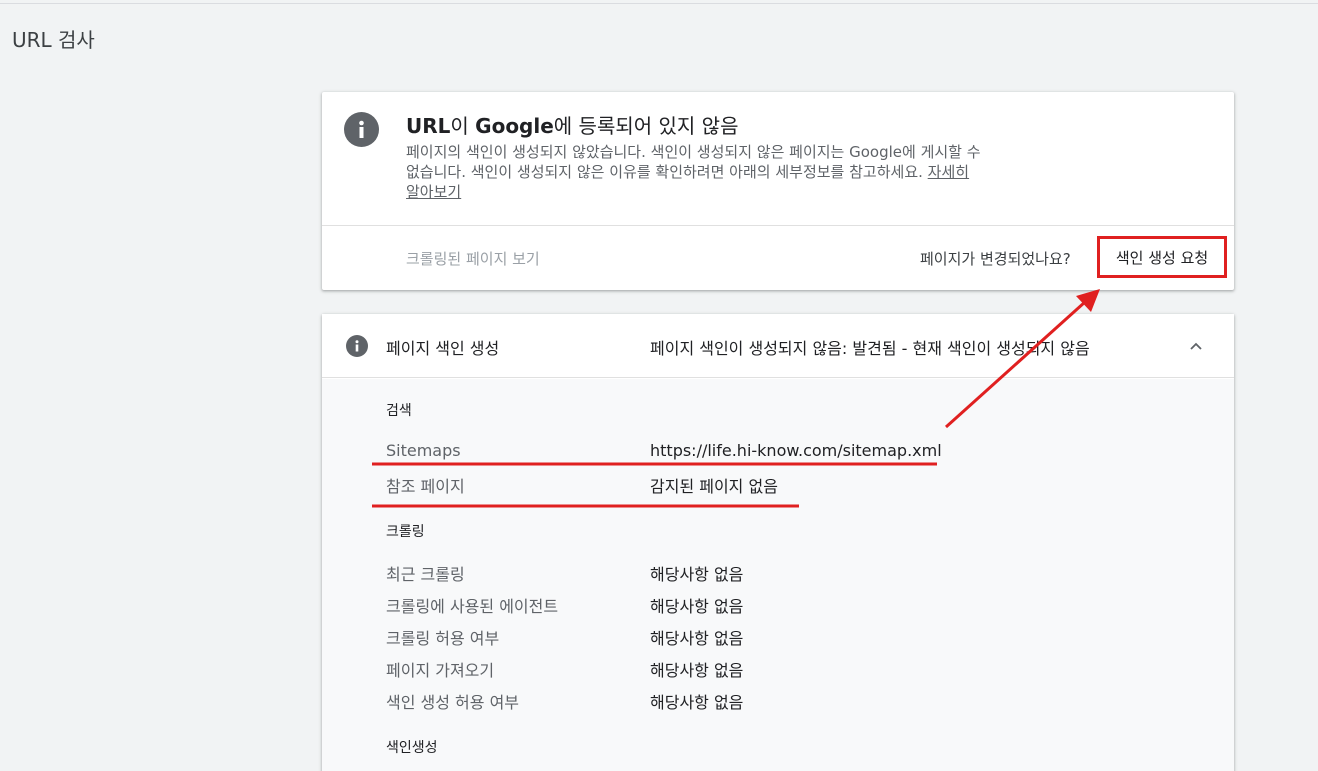  Describe the element at coordinates (440, 670) in the screenshot. I see `detail-key: 페이지 가져오기` at that location.